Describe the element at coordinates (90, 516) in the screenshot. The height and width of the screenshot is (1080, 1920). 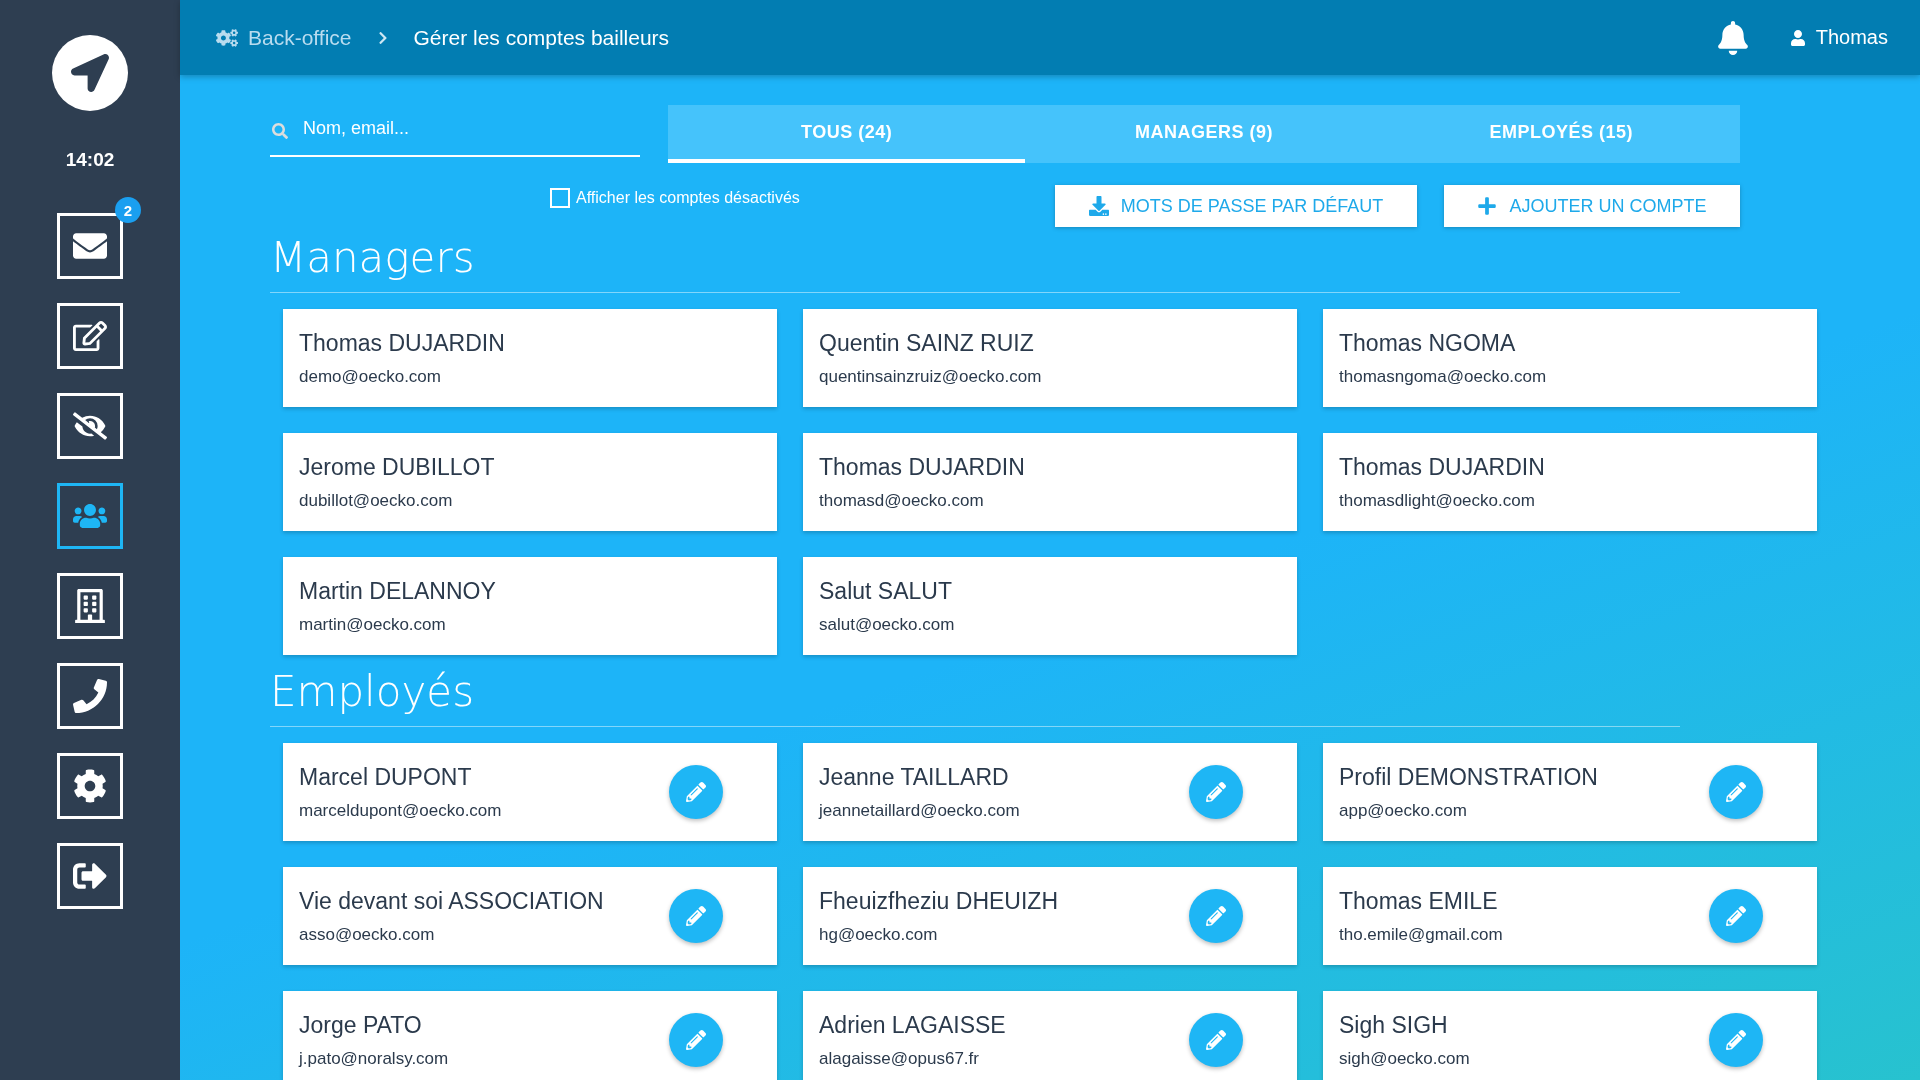
I see `sidebar-nav-button` at that location.